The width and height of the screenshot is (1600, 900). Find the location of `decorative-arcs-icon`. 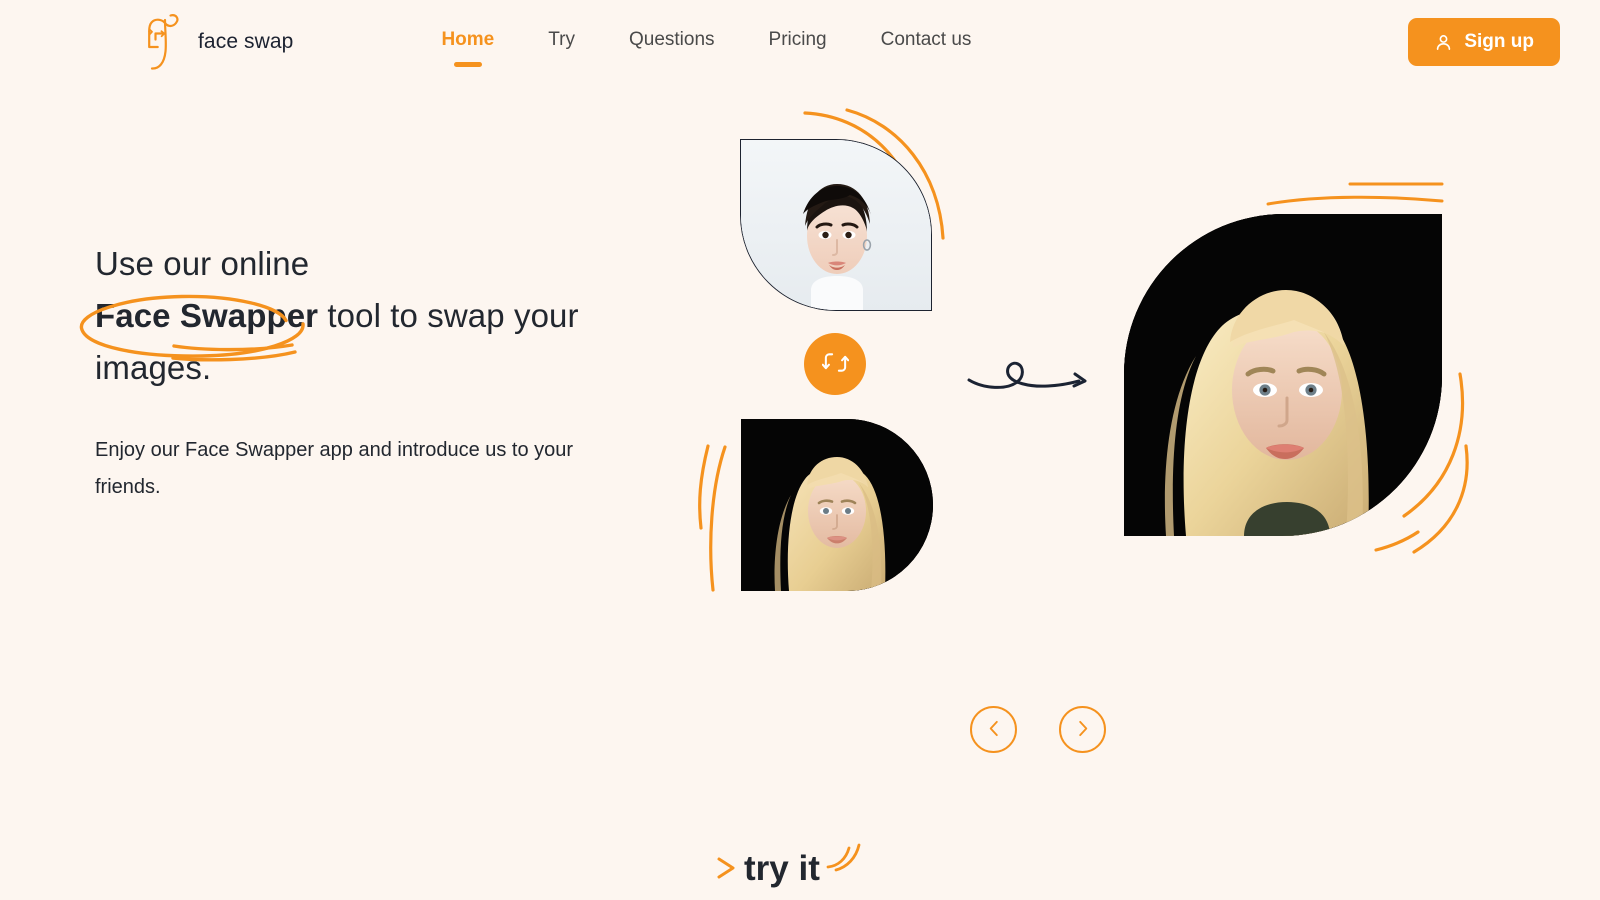

decorative-arcs-icon is located at coordinates (844, 858).